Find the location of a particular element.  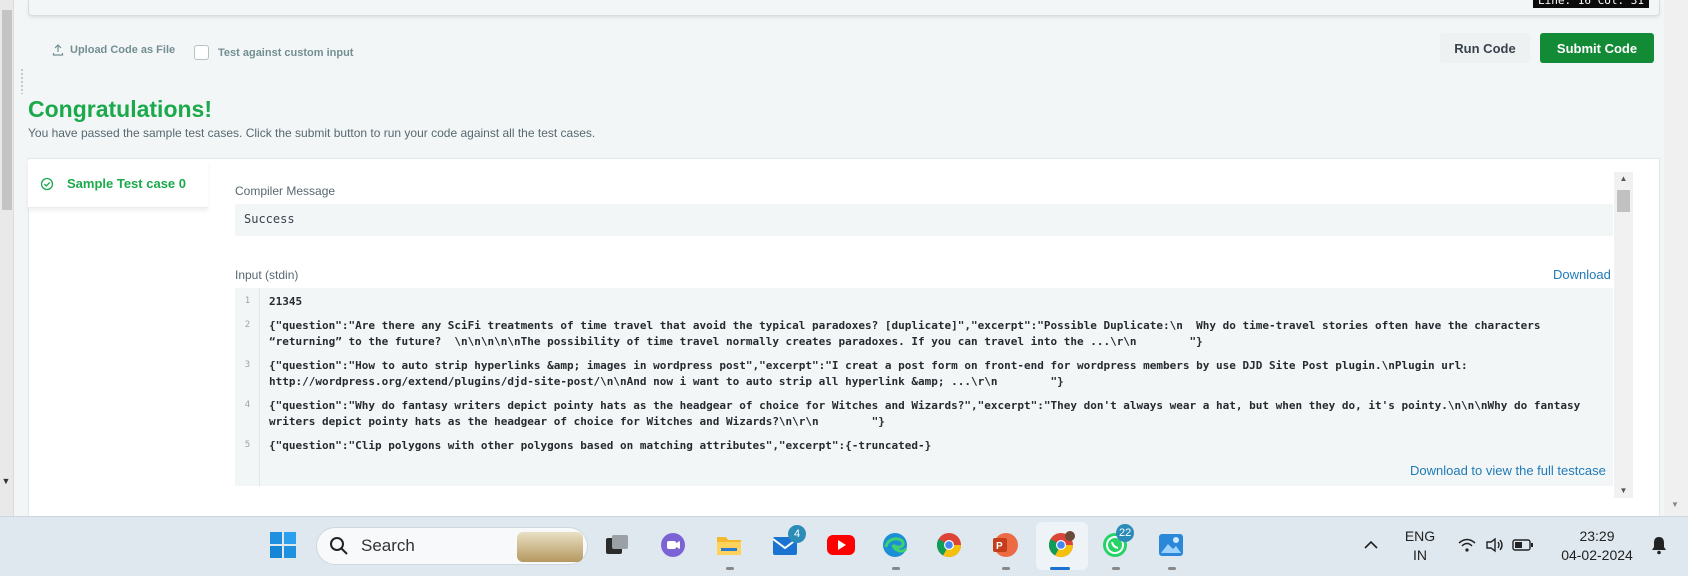

whatsapp-icon: 22 is located at coordinates (1117, 542).